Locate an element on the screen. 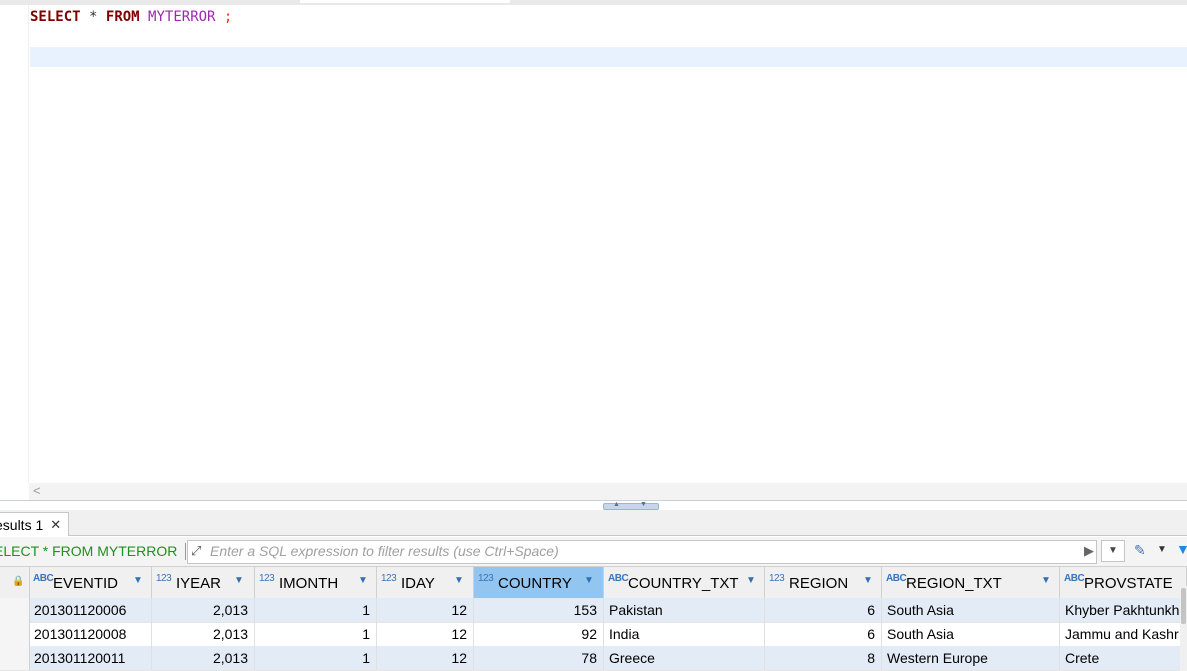 The width and height of the screenshot is (1187, 671). collapse-up-icon: ▲ is located at coordinates (616, 504).